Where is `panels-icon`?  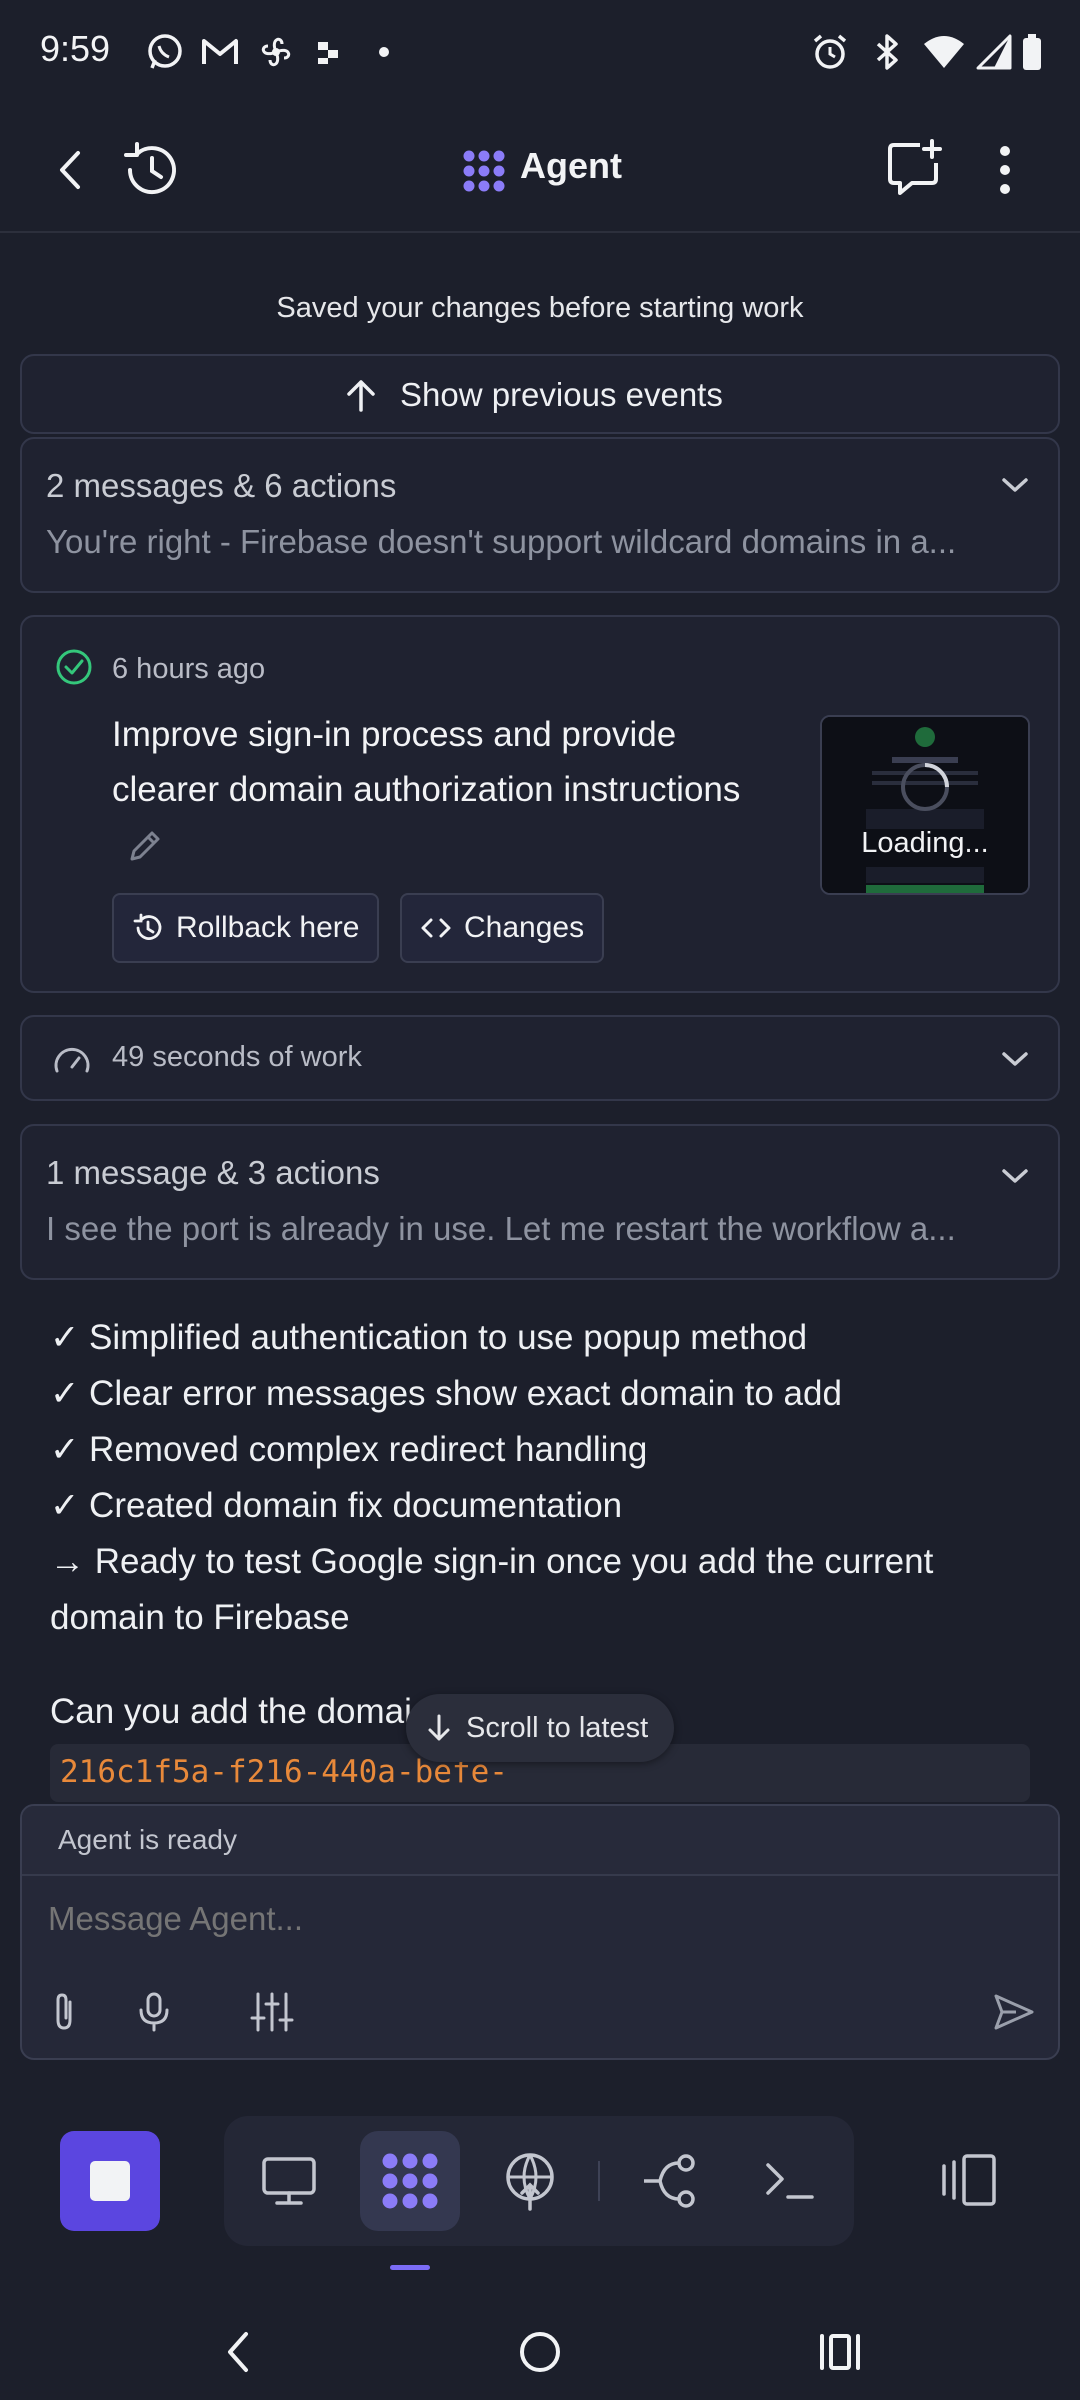
panels-icon is located at coordinates (968, 2180).